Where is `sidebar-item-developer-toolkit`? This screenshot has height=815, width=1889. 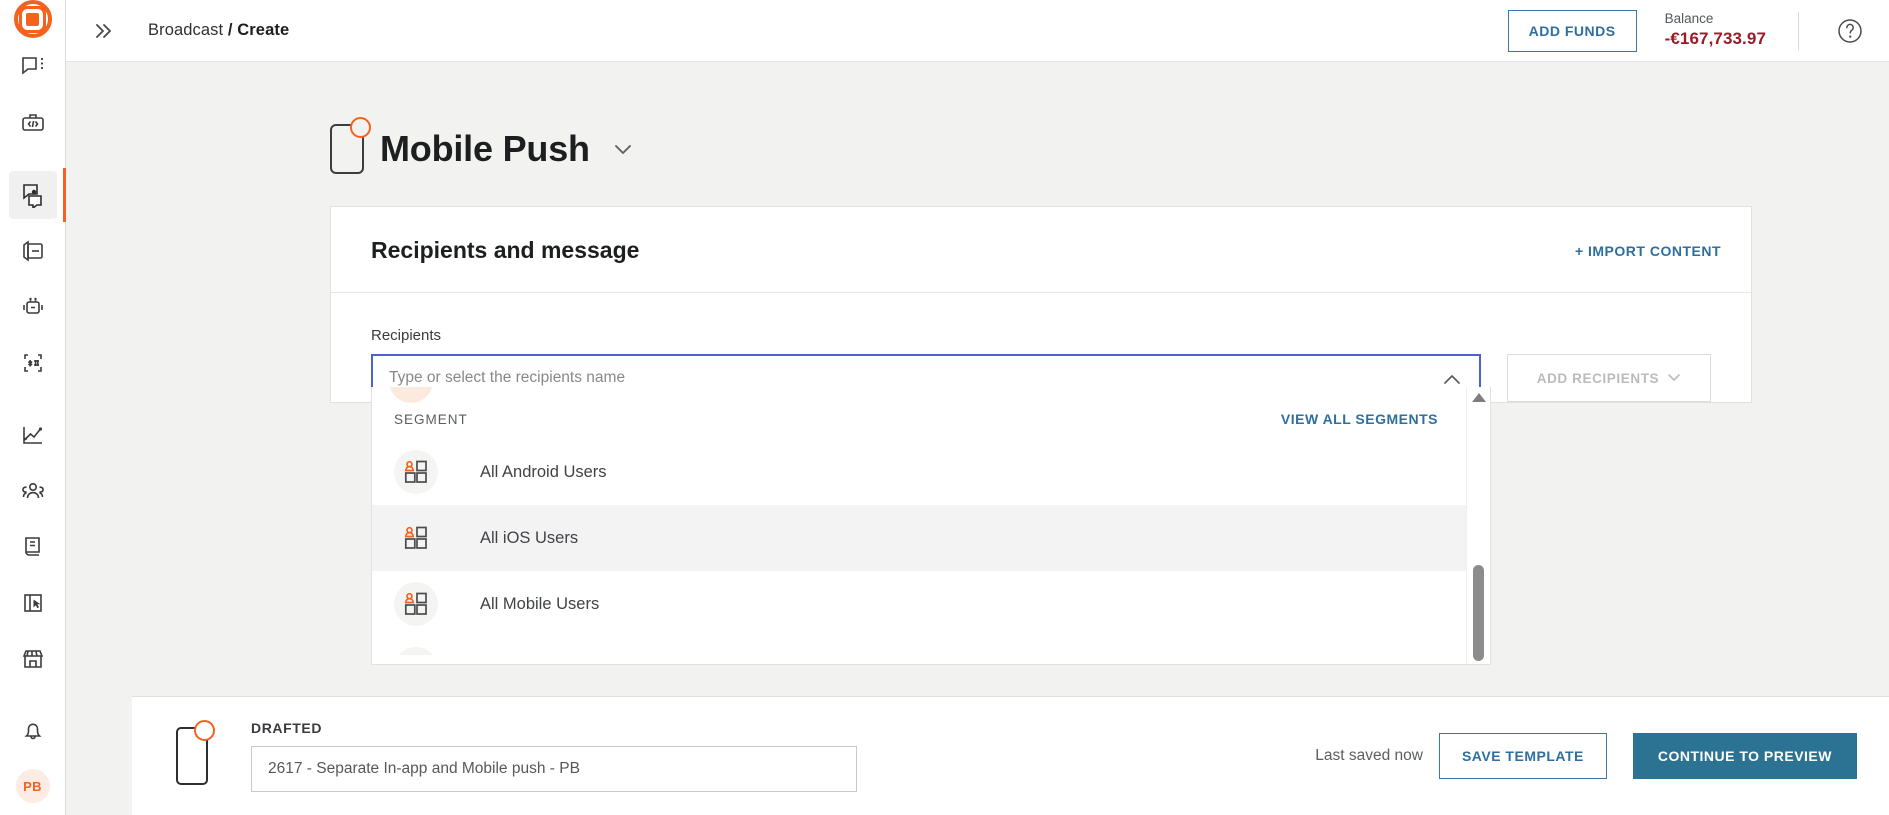
sidebar-item-developer-toolkit is located at coordinates (33, 123).